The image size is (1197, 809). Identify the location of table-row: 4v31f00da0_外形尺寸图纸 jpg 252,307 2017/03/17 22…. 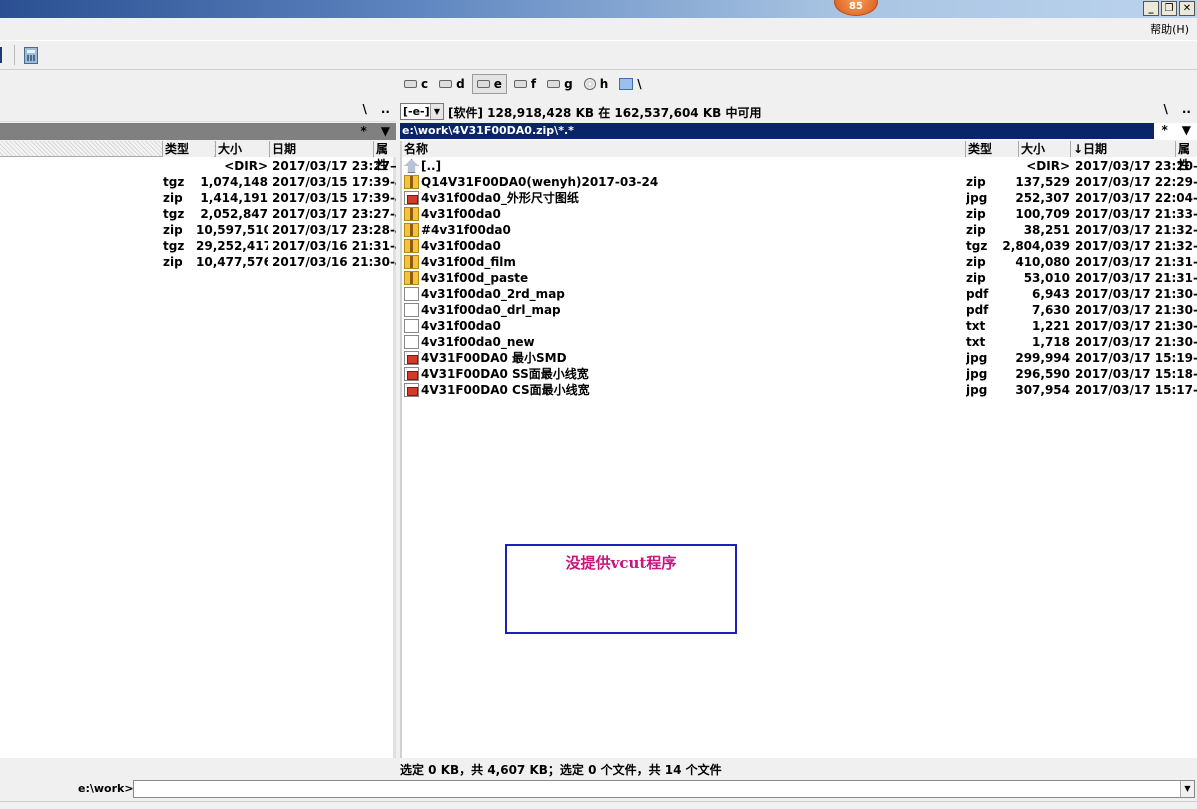
(799, 198).